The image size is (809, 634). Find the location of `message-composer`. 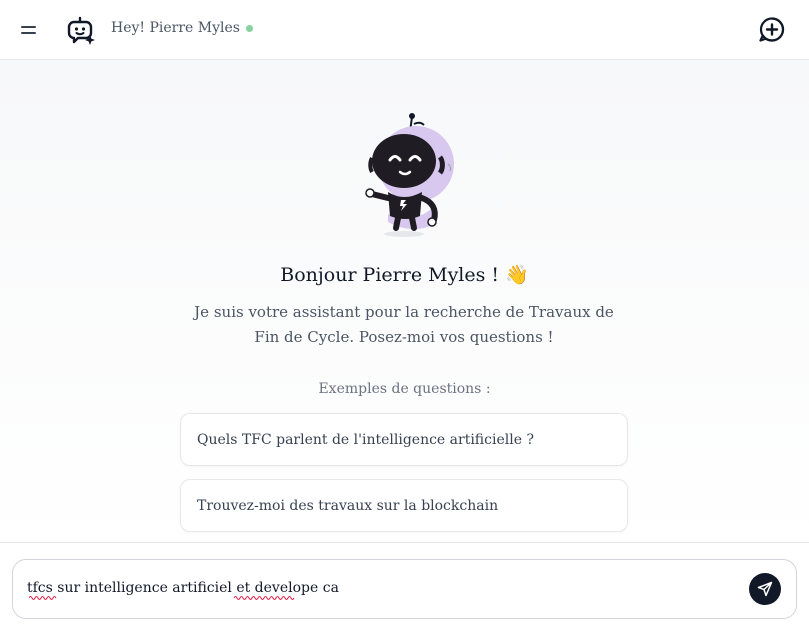

message-composer is located at coordinates (404, 589).